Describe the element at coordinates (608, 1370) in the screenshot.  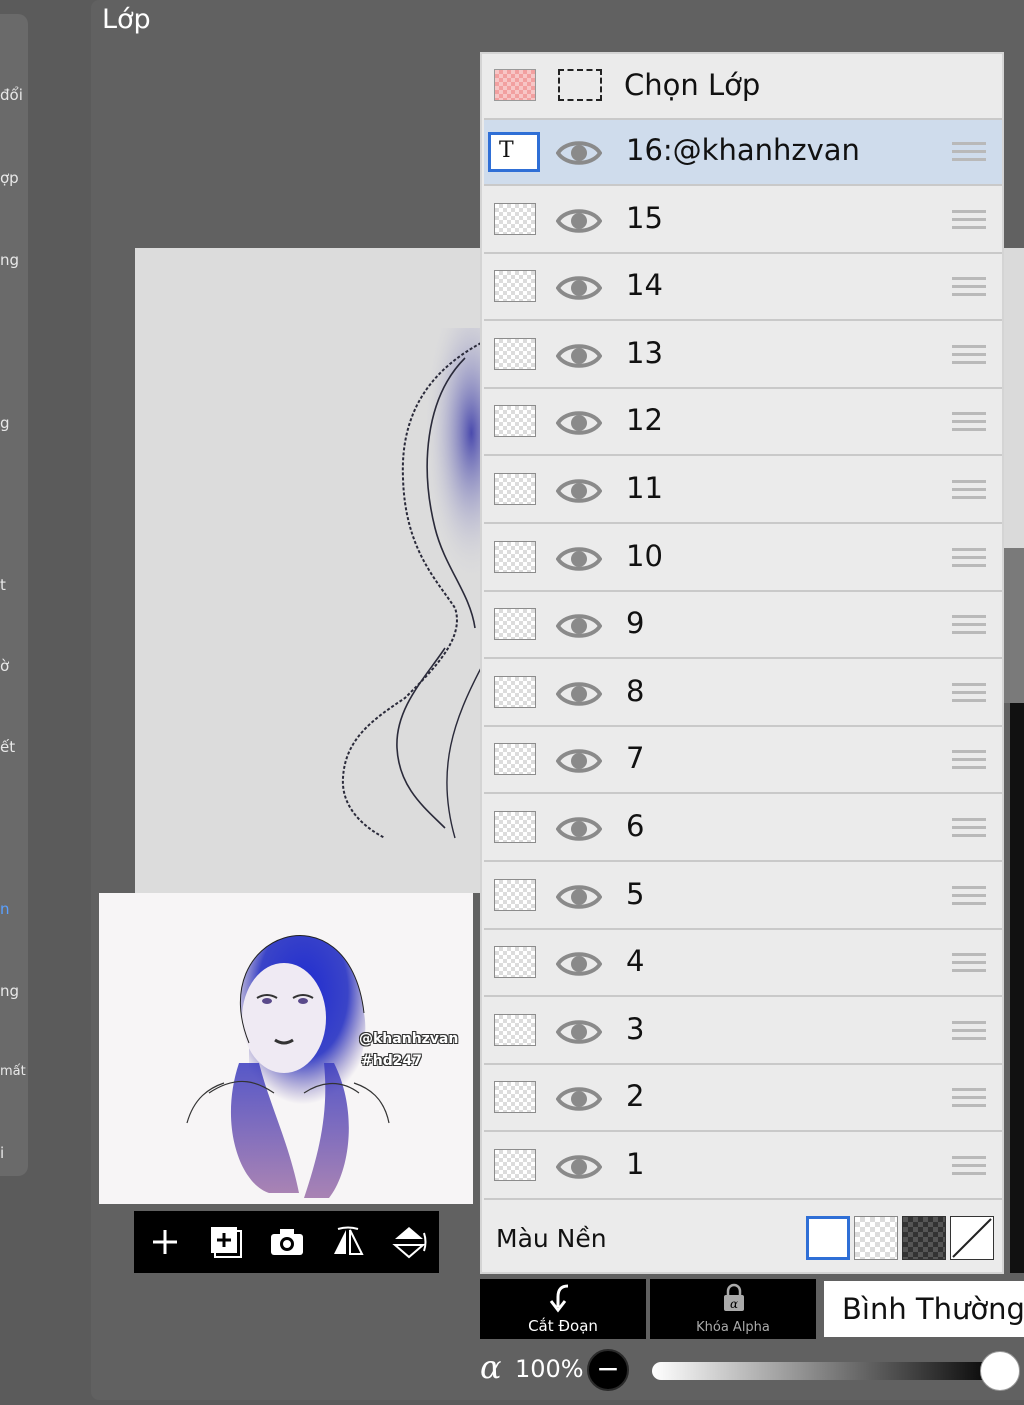
I see `opacity-decrease-button: −` at that location.